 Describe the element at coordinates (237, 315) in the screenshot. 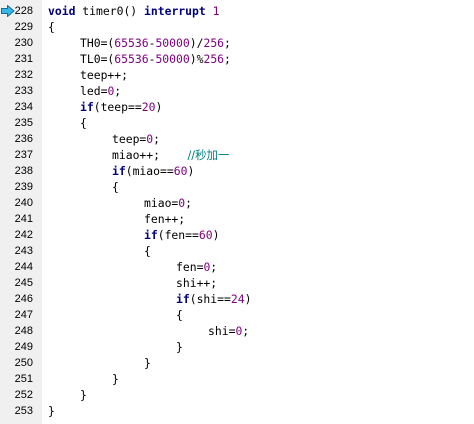

I see `code-line: 247 {` at that location.